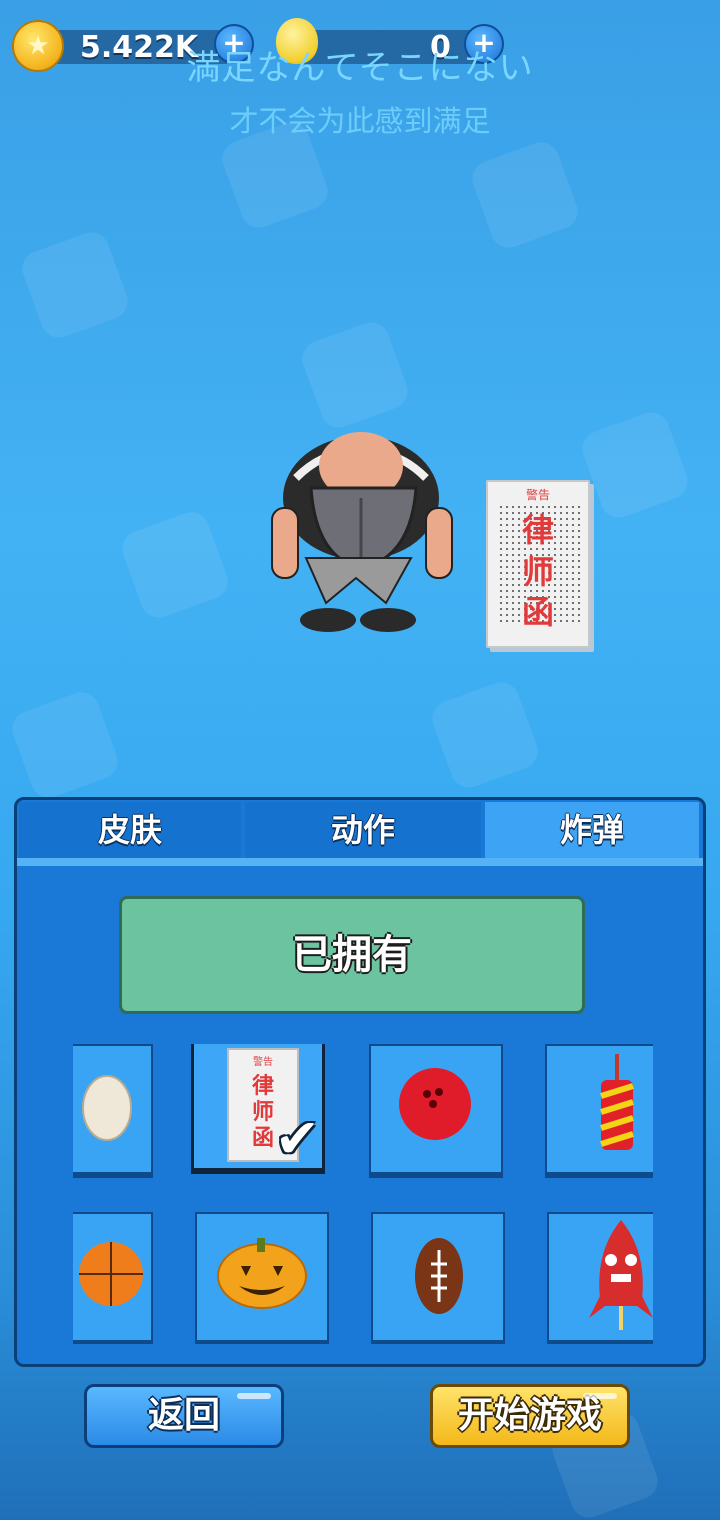  Describe the element at coordinates (263, 1112) in the screenshot. I see `svg-text: 师` at that location.